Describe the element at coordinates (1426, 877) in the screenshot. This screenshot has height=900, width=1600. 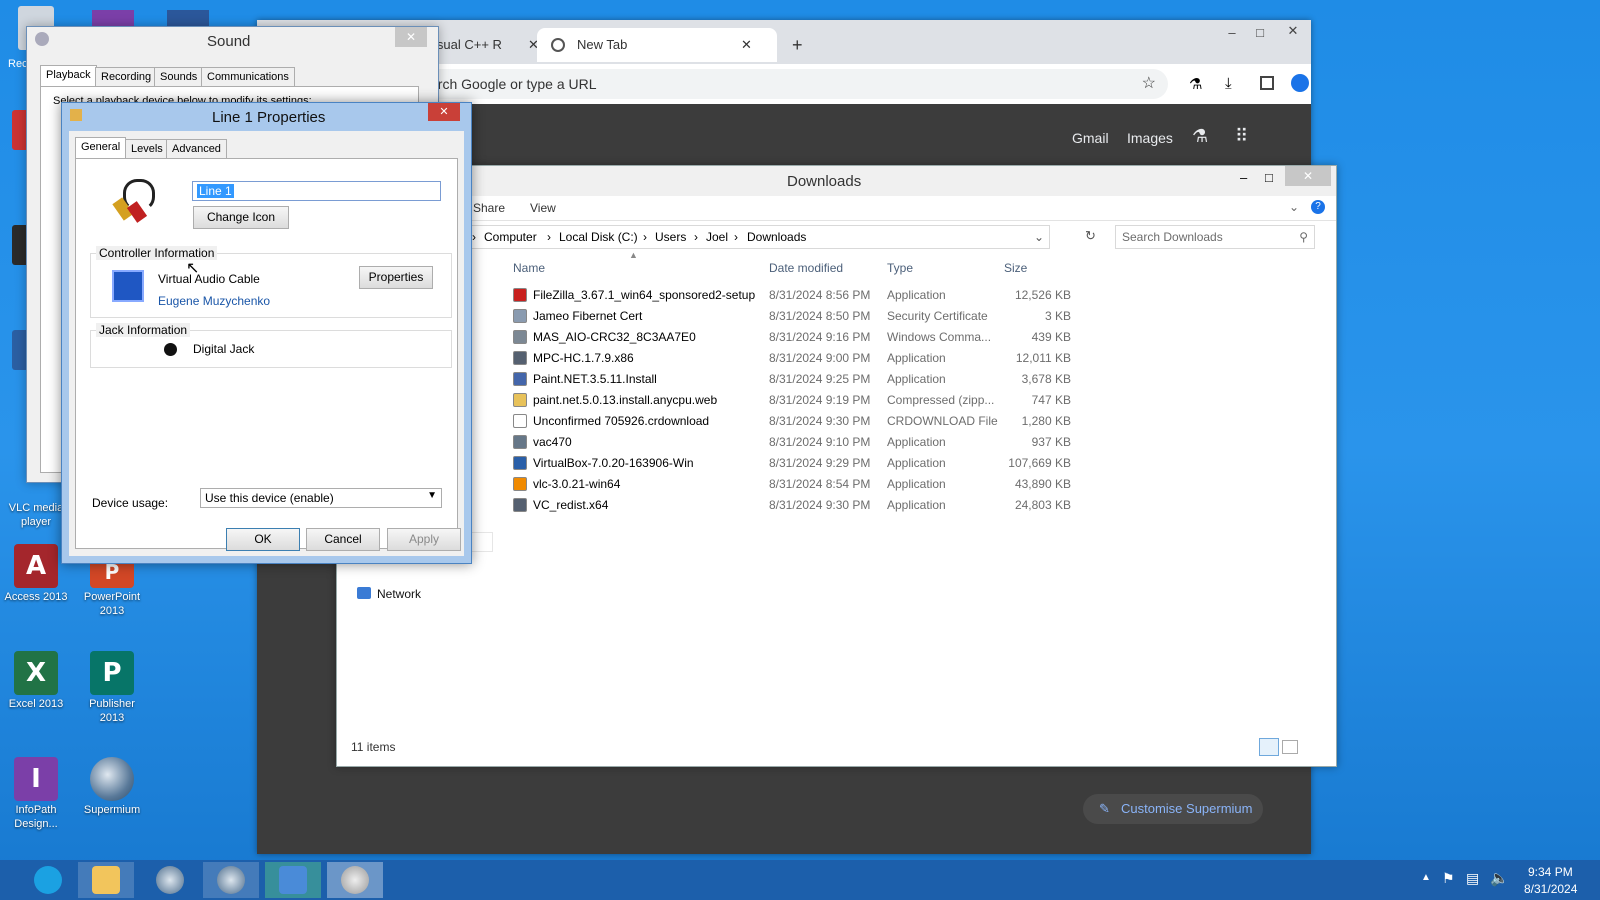
I see `show-hidden-icons-icon: ▲` at that location.